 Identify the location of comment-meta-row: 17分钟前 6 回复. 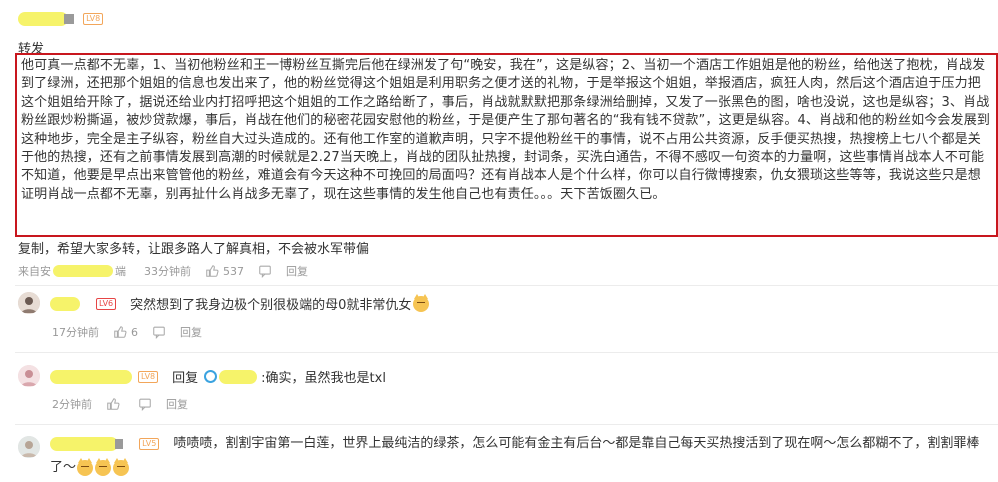
(127, 332).